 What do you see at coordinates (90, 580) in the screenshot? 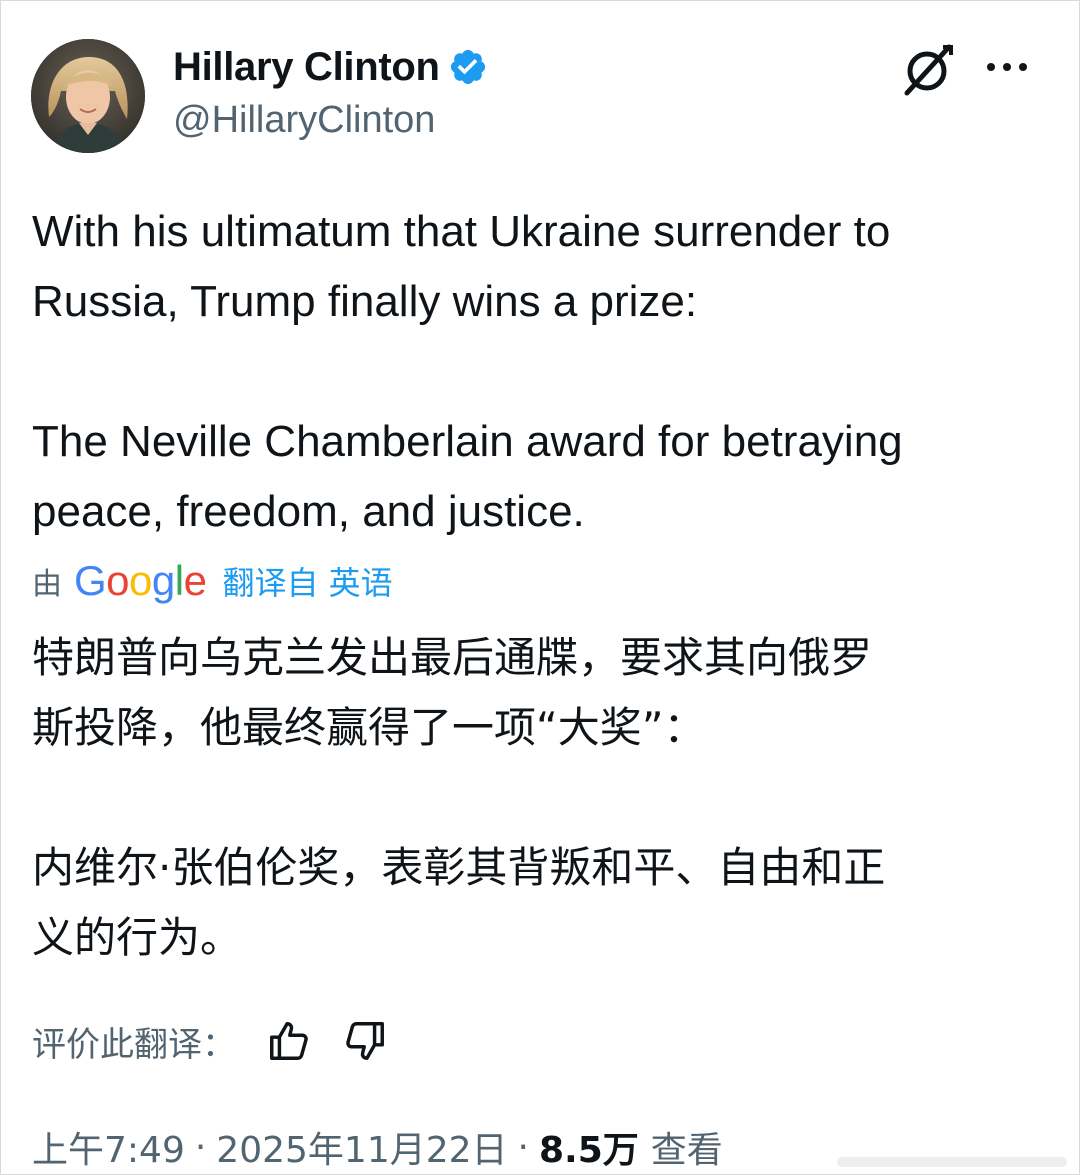
I see `google-logo-letter: G` at bounding box center [90, 580].